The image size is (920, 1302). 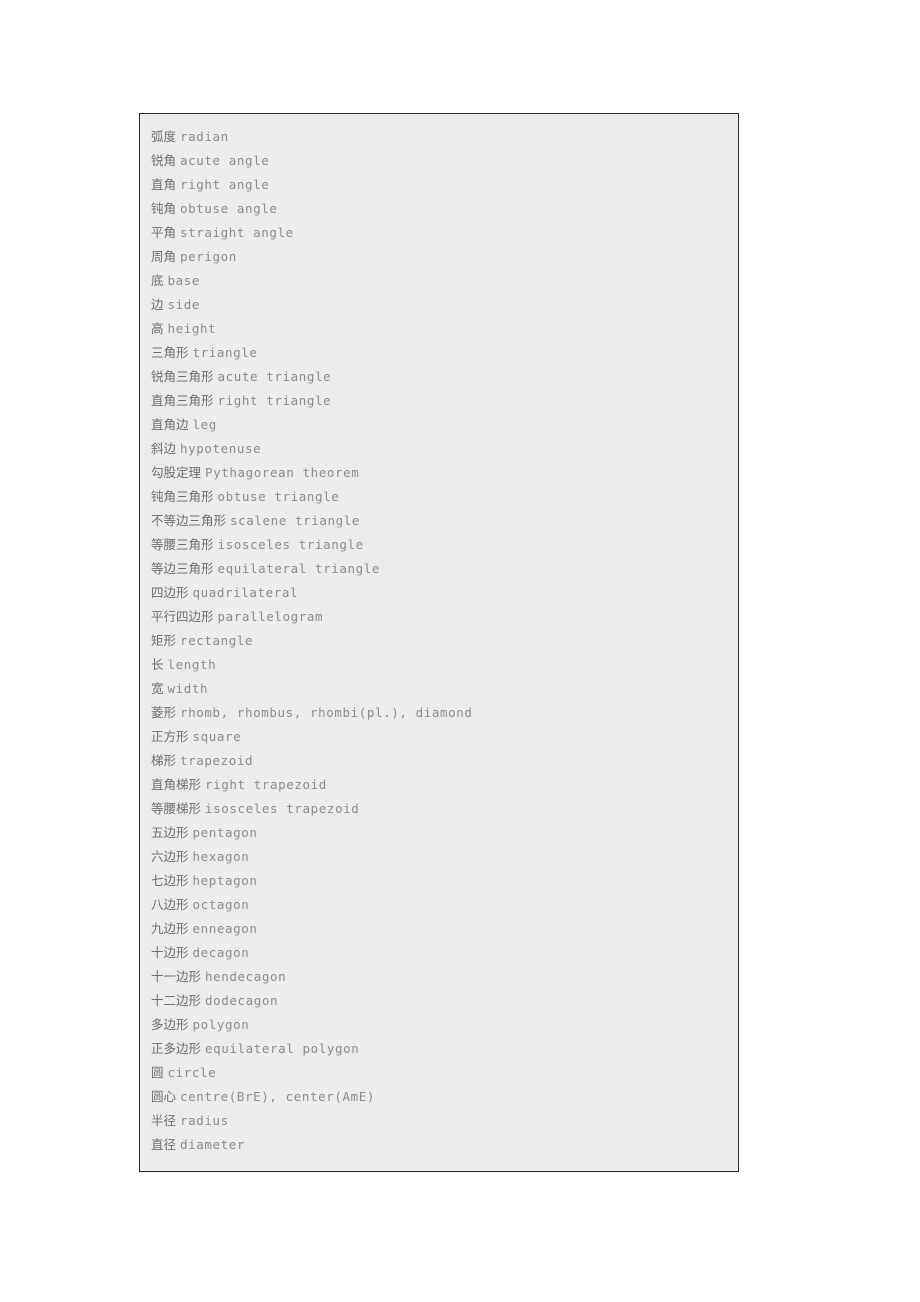 What do you see at coordinates (164, 448) in the screenshot?
I see `term-chinese: 斜边` at bounding box center [164, 448].